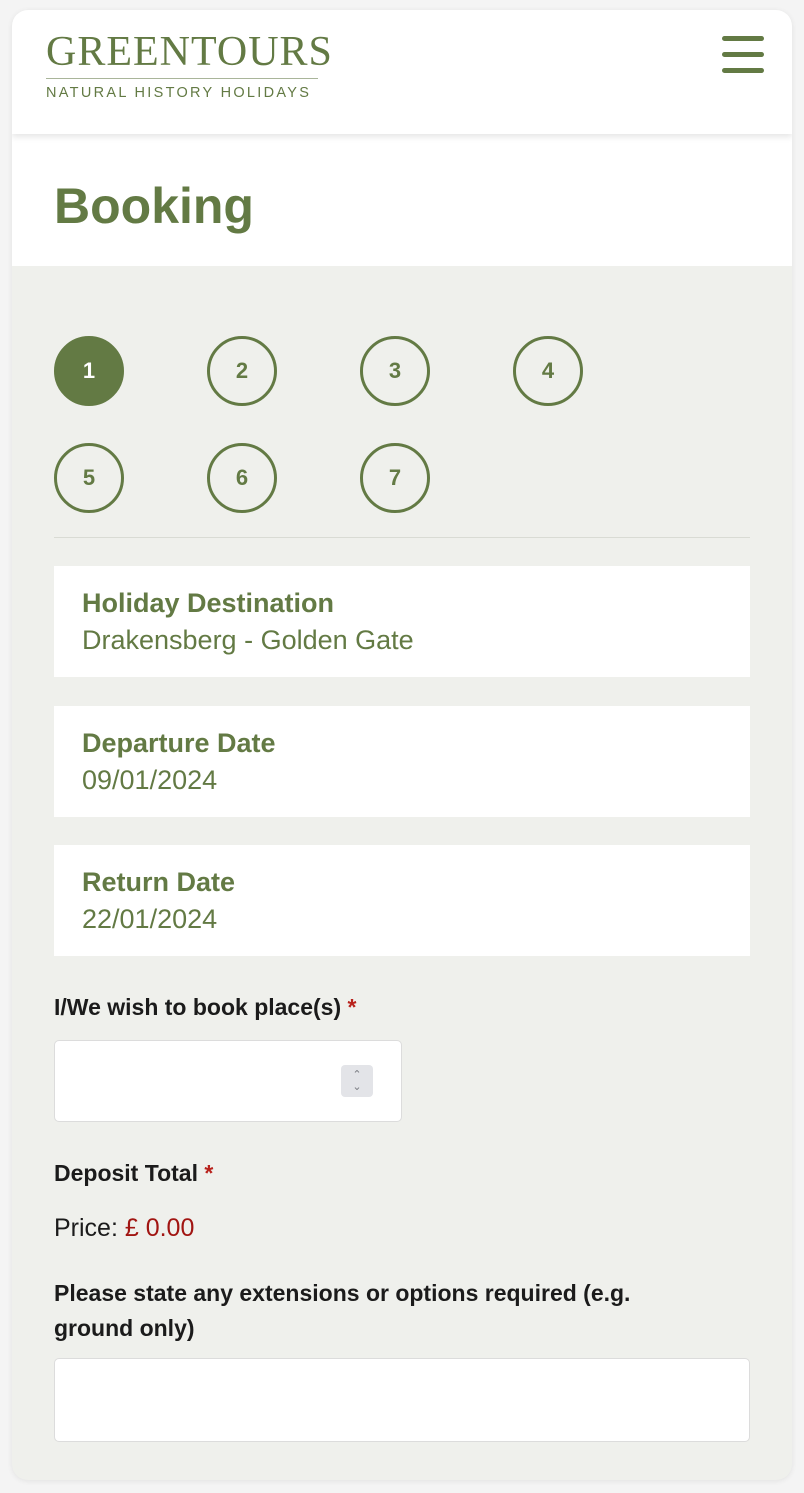  Describe the element at coordinates (402, 72) in the screenshot. I see `site-header: GREENTOURS NATURAL HISTORY HOLIDAYS` at that location.